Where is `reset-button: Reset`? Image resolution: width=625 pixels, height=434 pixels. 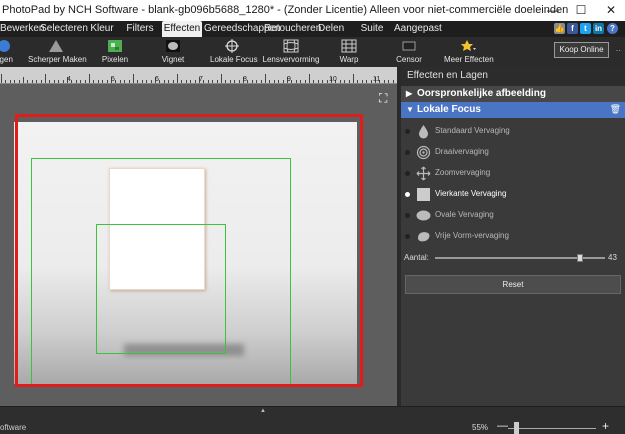
reset-button: Reset is located at coordinates (513, 284).